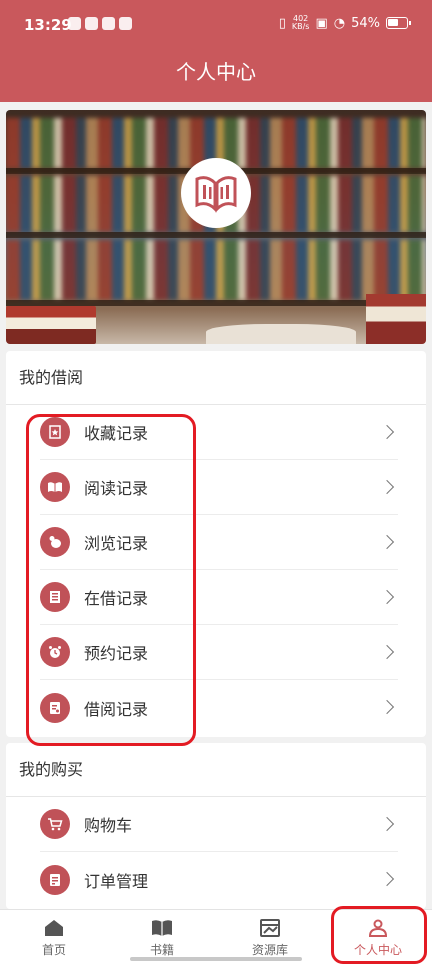 The image size is (432, 964). Describe the element at coordinates (270, 928) in the screenshot. I see `resource-icon` at that location.